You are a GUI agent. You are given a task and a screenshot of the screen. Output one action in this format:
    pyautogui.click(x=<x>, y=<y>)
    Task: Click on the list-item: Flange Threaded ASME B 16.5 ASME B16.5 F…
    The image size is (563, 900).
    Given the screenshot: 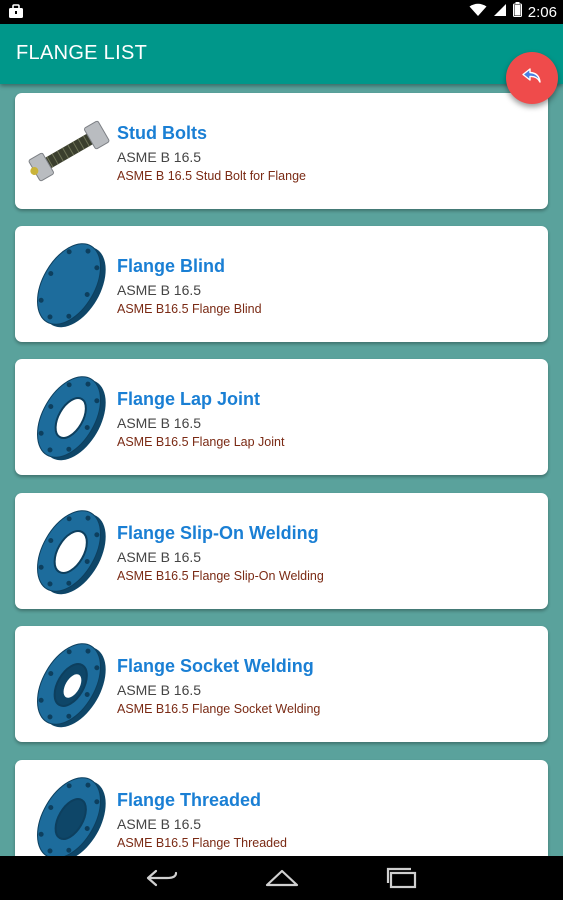 What is the action you would take?
    pyautogui.click(x=281, y=808)
    